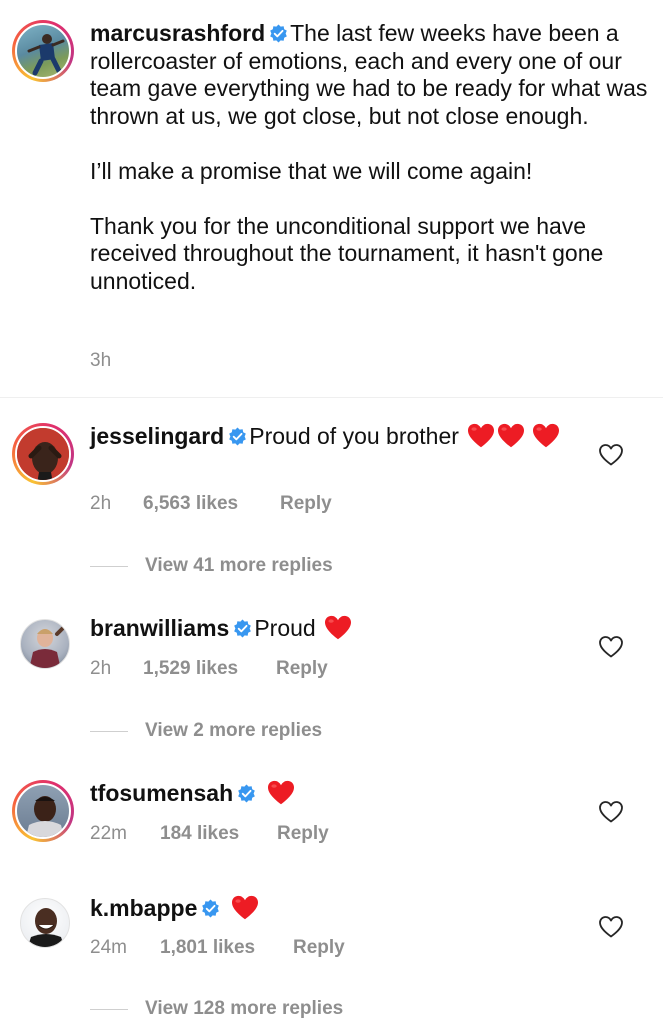  I want to click on username-link: branwilliams, so click(159, 628).